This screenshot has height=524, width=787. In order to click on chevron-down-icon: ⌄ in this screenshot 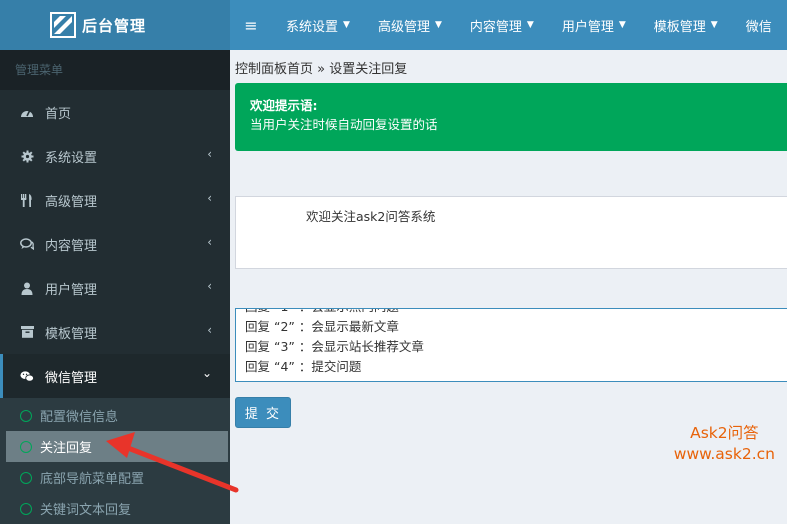, I will do `click(206, 373)`.